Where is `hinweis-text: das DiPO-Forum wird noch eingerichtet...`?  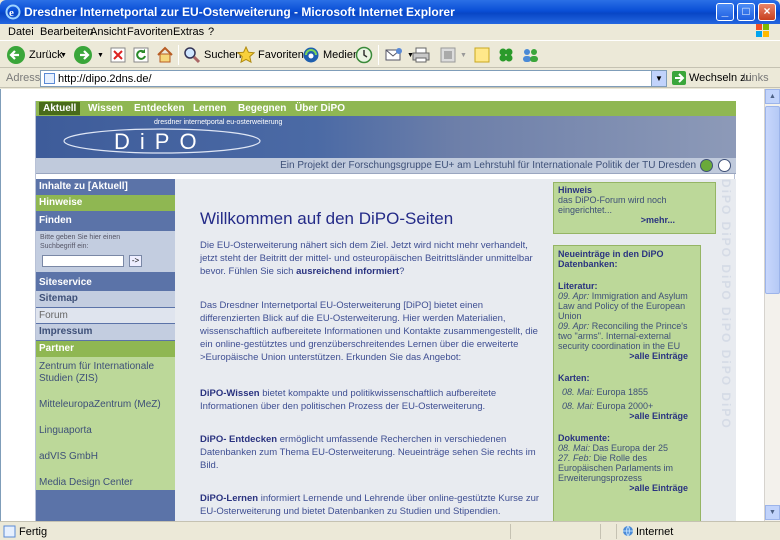
hinweis-text: das DiPO-Forum wird noch eingerichtet... is located at coordinates (612, 205).